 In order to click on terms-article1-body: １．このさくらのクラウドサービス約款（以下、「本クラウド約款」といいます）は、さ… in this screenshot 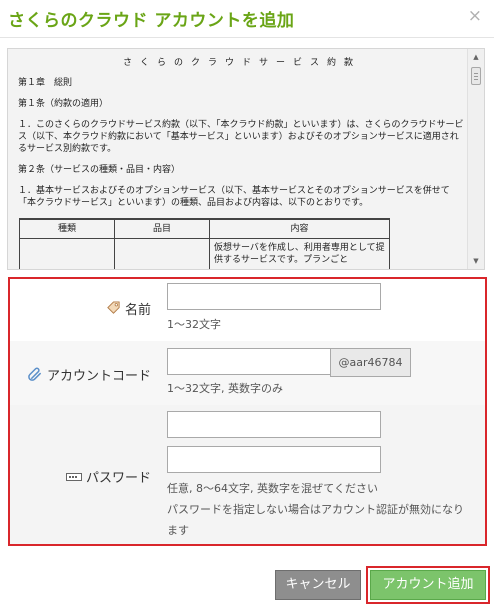, I will do `click(241, 137)`.